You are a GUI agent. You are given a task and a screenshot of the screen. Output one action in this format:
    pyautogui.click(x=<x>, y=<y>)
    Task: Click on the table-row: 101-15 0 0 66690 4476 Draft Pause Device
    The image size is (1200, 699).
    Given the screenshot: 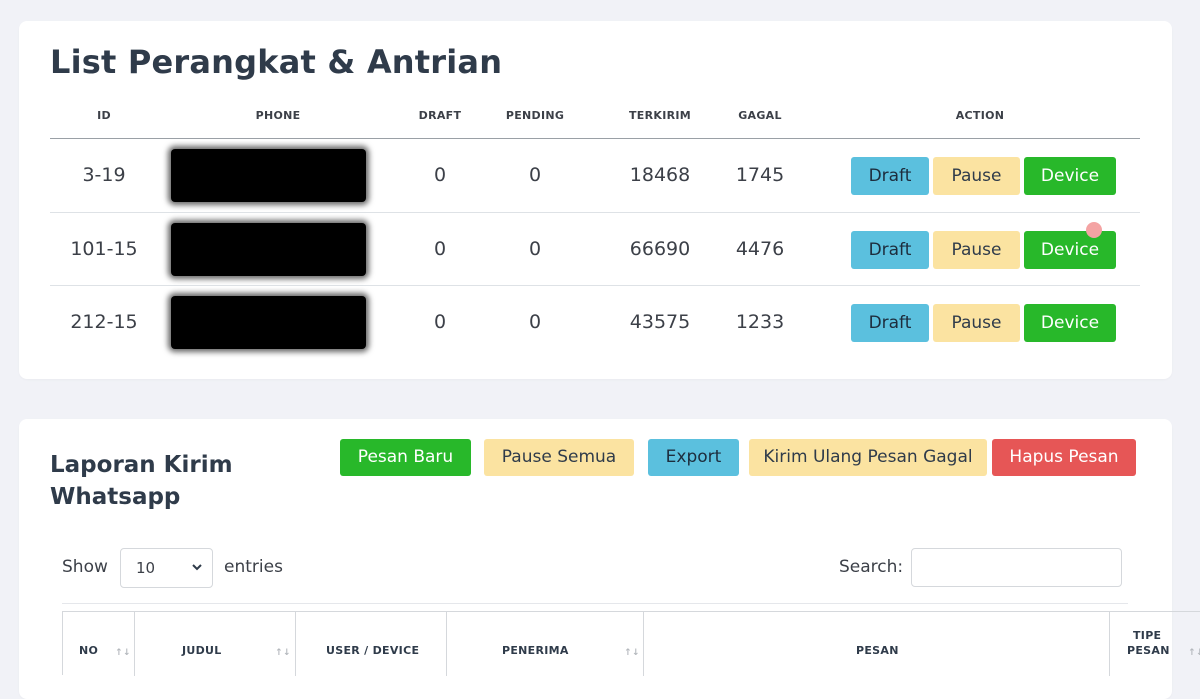 What is the action you would take?
    pyautogui.click(x=595, y=249)
    